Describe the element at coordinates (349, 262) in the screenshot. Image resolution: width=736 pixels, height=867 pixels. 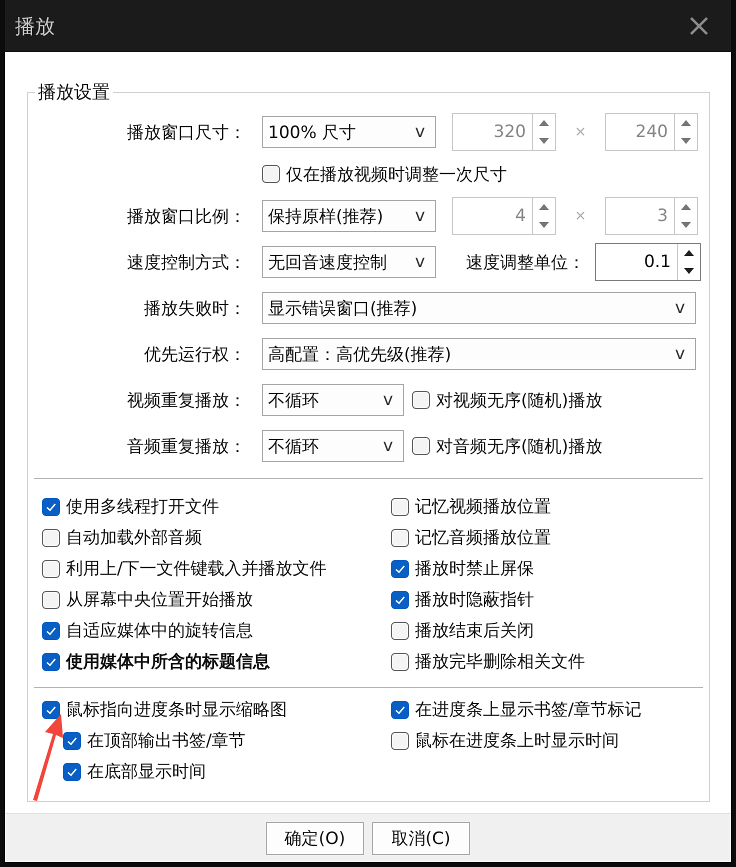
I see `dropdown: 无回音速度控制 v` at that location.